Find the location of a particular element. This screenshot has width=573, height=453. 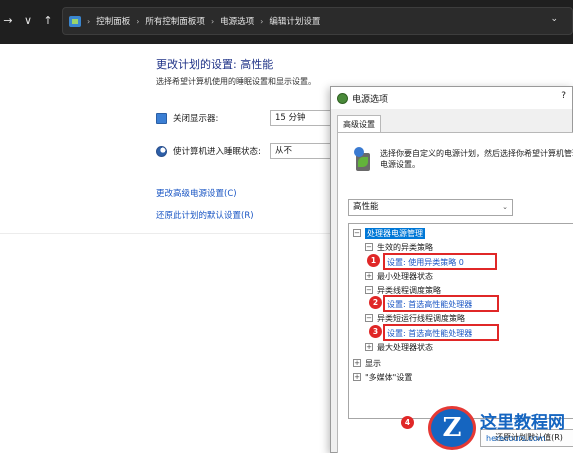

address-bar-strip: → ∨ ↑ › 控制面板 › 所有控制面板项 › 电源选项 › 编辑计划设置 ⌄ is located at coordinates (286, 22).